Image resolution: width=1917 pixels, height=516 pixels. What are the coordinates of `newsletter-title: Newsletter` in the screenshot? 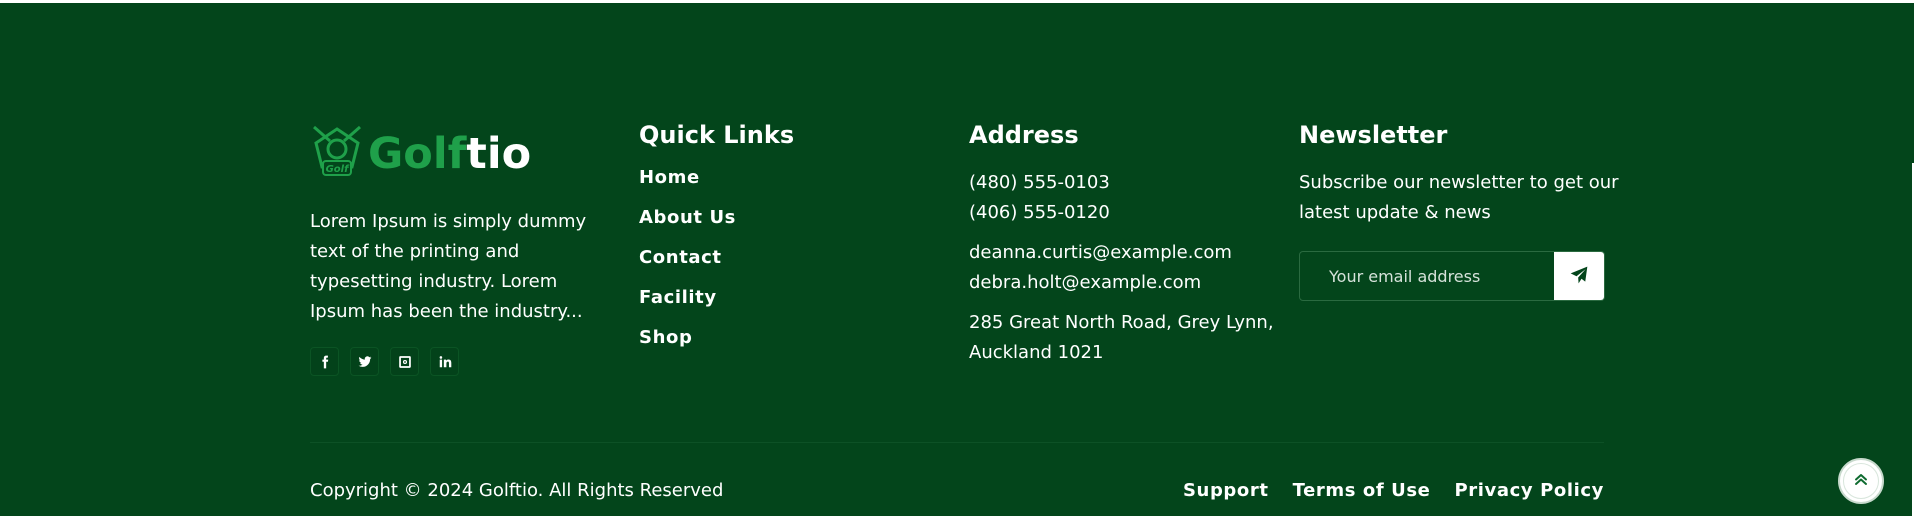 It's located at (1373, 135).